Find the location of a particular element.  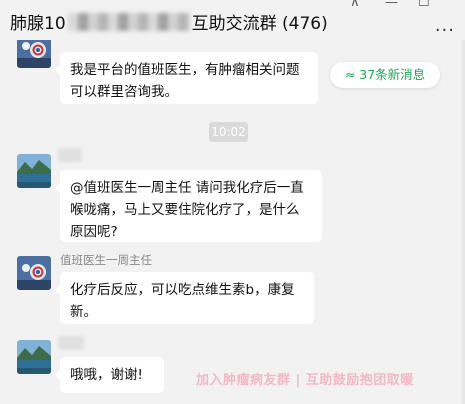

chat-title: 肺腺10 互助交流群 (476) is located at coordinates (169, 21).